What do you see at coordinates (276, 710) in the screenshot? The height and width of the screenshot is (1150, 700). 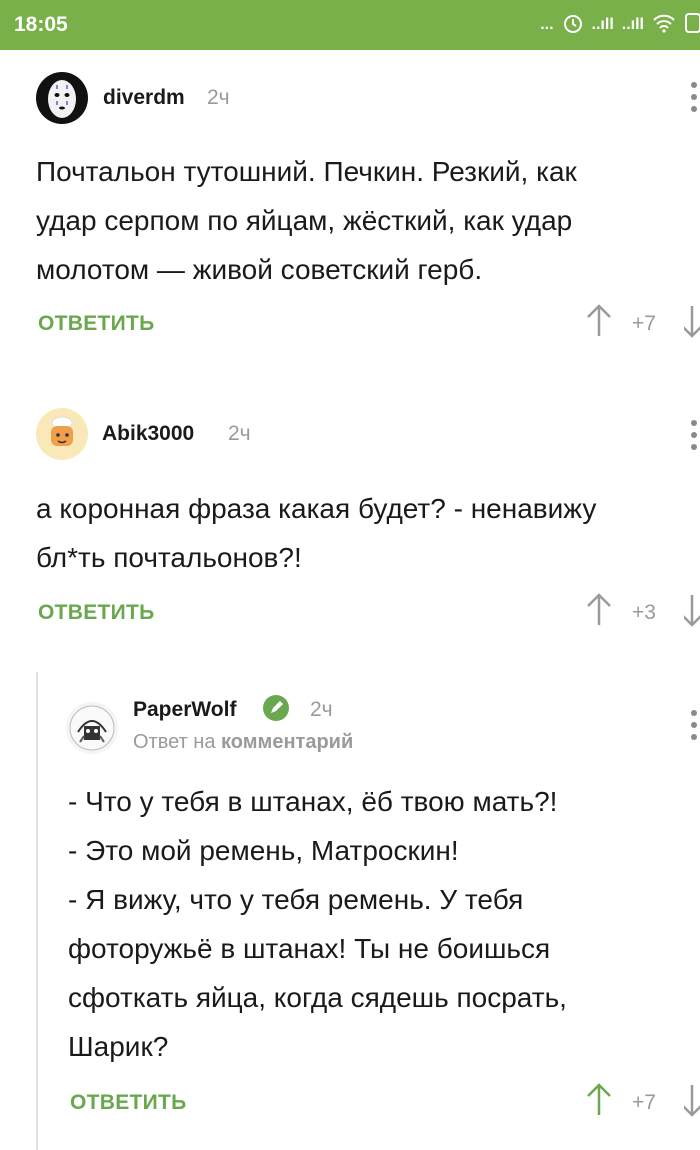 I see `verified-pencil-icon` at bounding box center [276, 710].